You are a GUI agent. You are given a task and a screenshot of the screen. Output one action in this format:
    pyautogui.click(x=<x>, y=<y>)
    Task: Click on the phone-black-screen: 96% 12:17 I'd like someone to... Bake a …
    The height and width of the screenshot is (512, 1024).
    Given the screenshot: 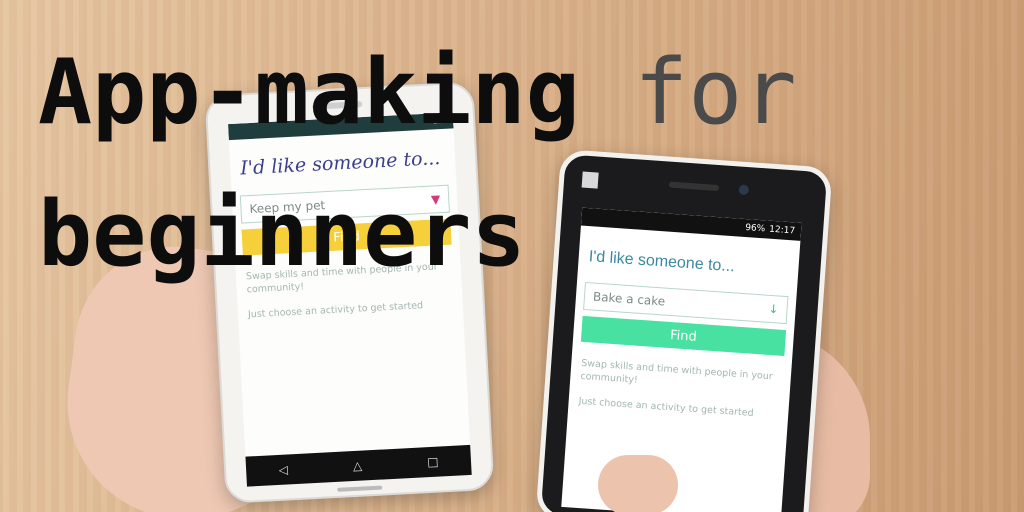 What is the action you would take?
    pyautogui.click(x=681, y=359)
    